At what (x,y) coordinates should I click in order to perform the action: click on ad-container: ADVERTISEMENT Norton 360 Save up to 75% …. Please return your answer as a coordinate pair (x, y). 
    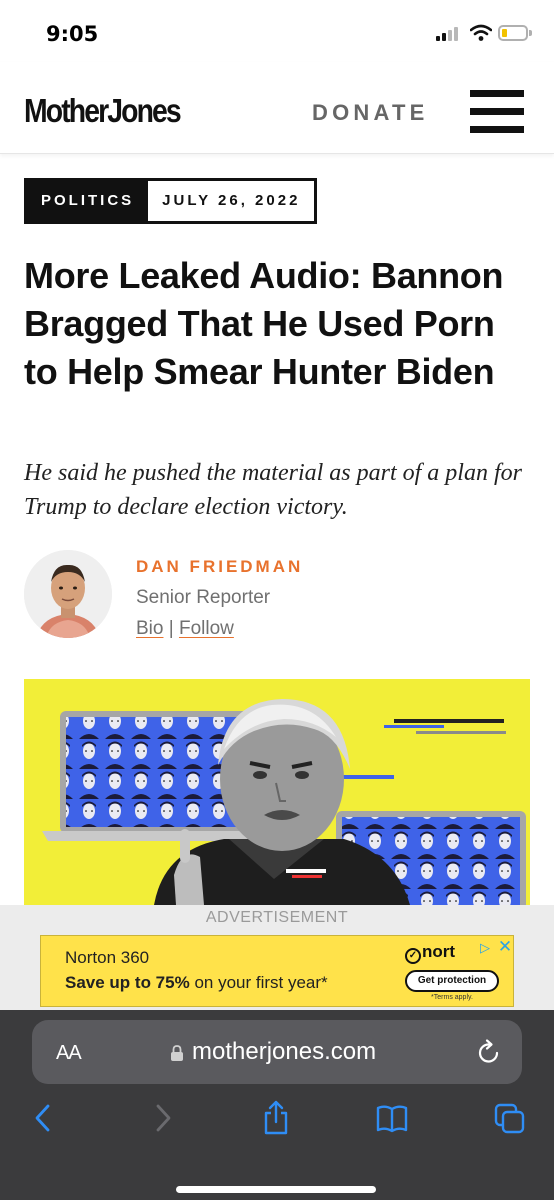
    Looking at the image, I should click on (277, 957).